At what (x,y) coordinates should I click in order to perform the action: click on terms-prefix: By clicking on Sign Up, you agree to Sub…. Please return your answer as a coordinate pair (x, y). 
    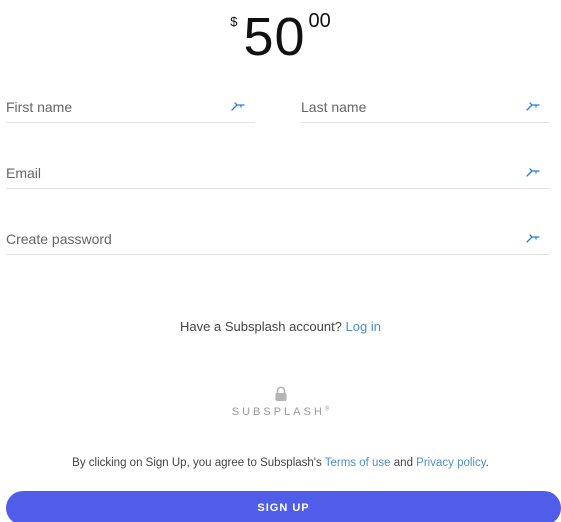
    Looking at the image, I should click on (197, 463).